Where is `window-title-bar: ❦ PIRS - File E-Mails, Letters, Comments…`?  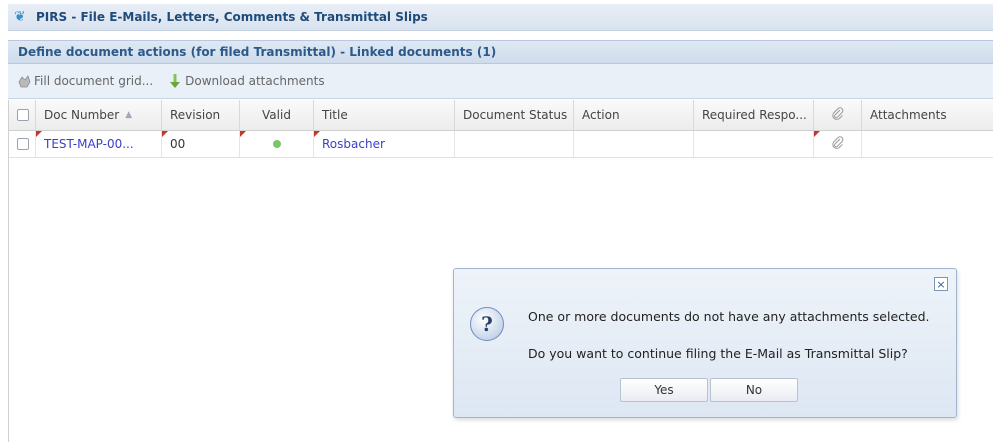
window-title-bar: ❦ PIRS - File E-Mails, Letters, Comments… is located at coordinates (500, 17).